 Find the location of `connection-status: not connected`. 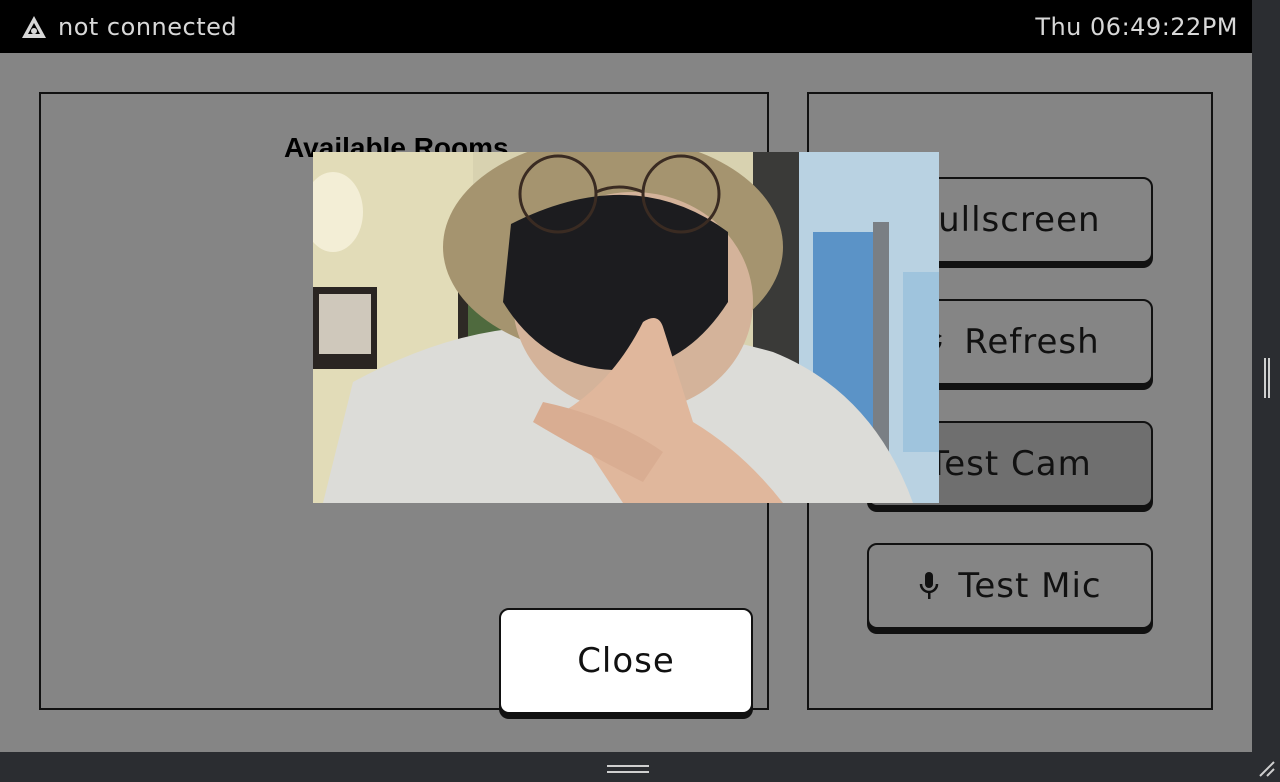

connection-status: not connected is located at coordinates (128, 27).